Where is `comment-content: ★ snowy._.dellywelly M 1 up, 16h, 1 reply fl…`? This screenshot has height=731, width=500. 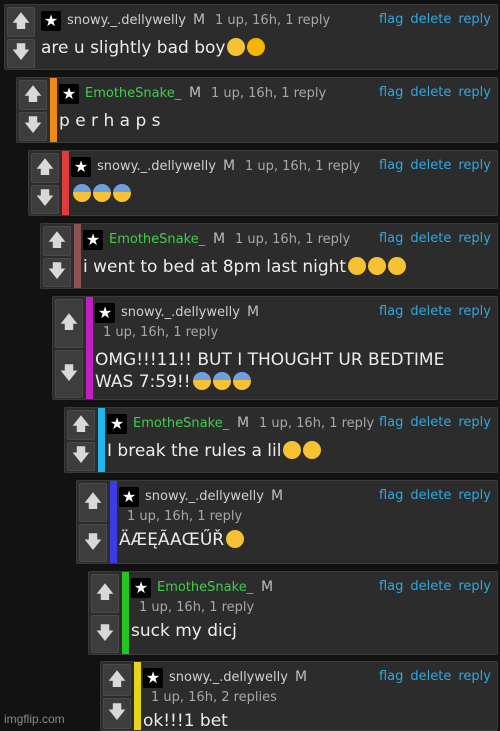
comment-content: ★ snowy._.dellywelly M 1 up, 16h, 1 reply fl… is located at coordinates (280, 183).